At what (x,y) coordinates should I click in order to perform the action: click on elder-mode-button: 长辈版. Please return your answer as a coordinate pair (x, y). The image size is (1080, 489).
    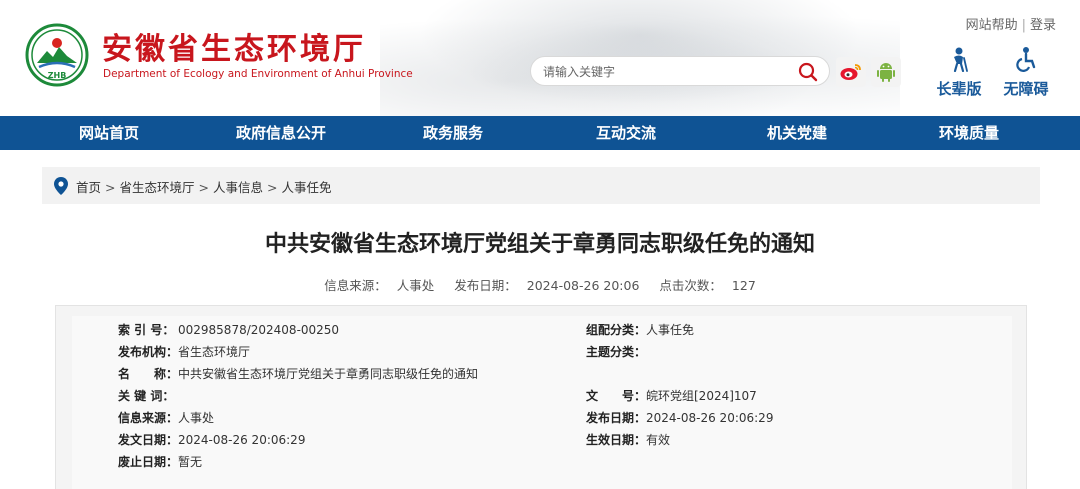
    Looking at the image, I should click on (959, 72).